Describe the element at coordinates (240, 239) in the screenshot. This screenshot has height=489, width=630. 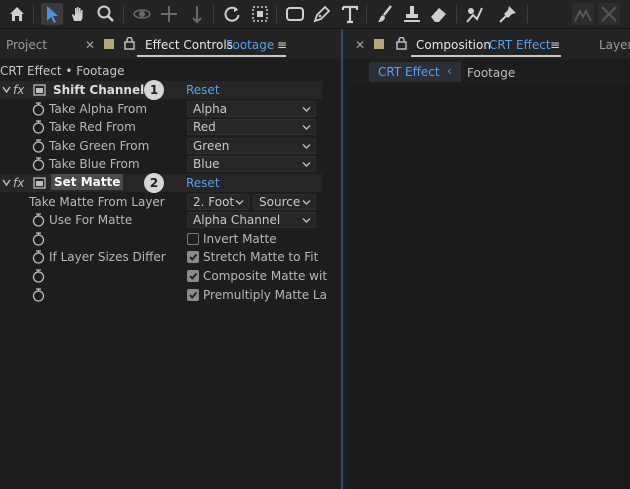
I see `checkbox-label: Invert Matte` at that location.